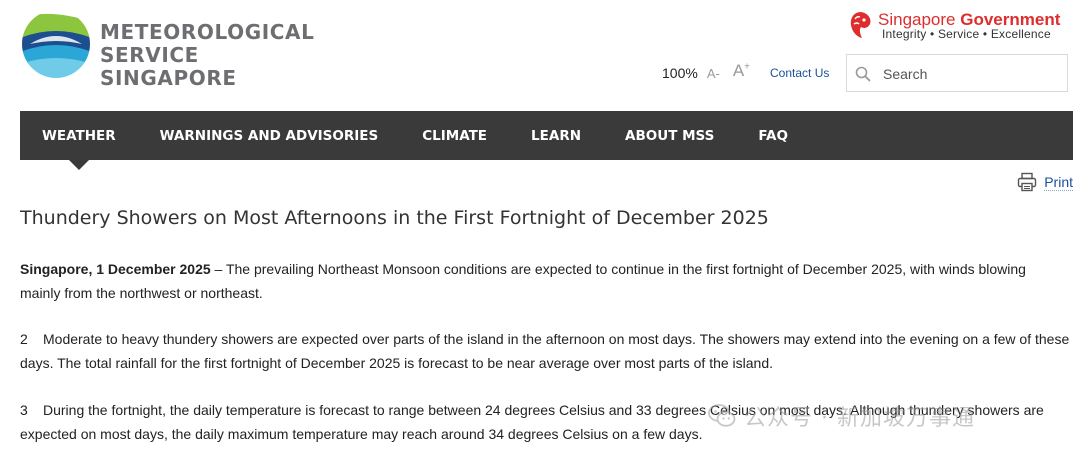  What do you see at coordinates (79, 140) in the screenshot?
I see `nav-item-weather: WEATHER` at bounding box center [79, 140].